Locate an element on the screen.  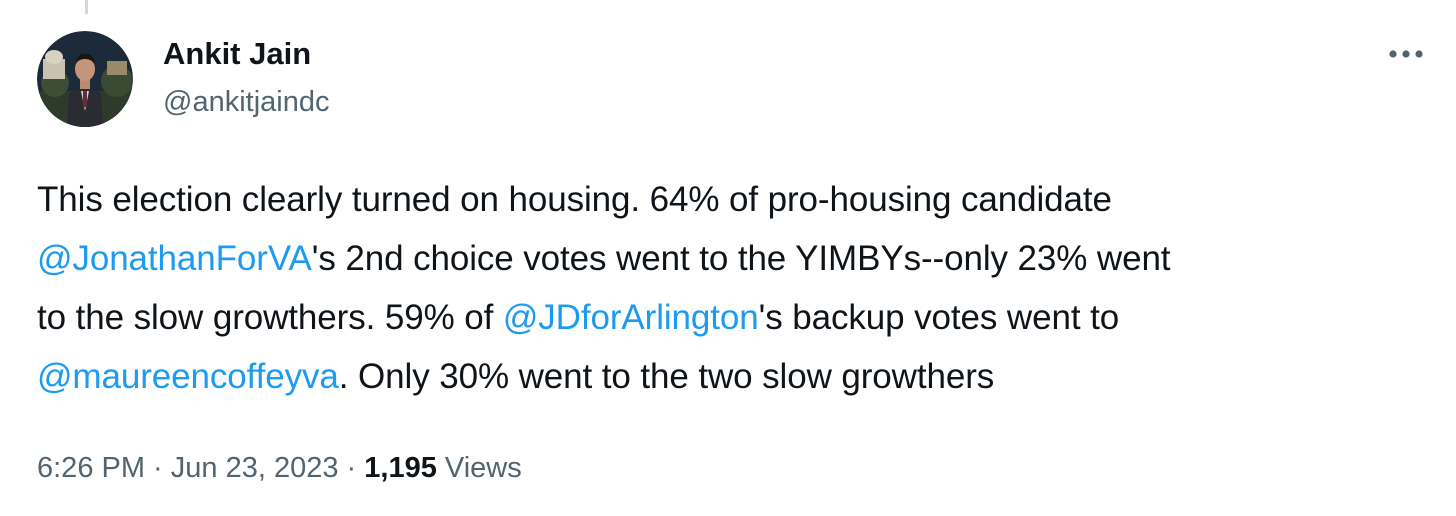
mention-link: @maureencoffeyva is located at coordinates (188, 376).